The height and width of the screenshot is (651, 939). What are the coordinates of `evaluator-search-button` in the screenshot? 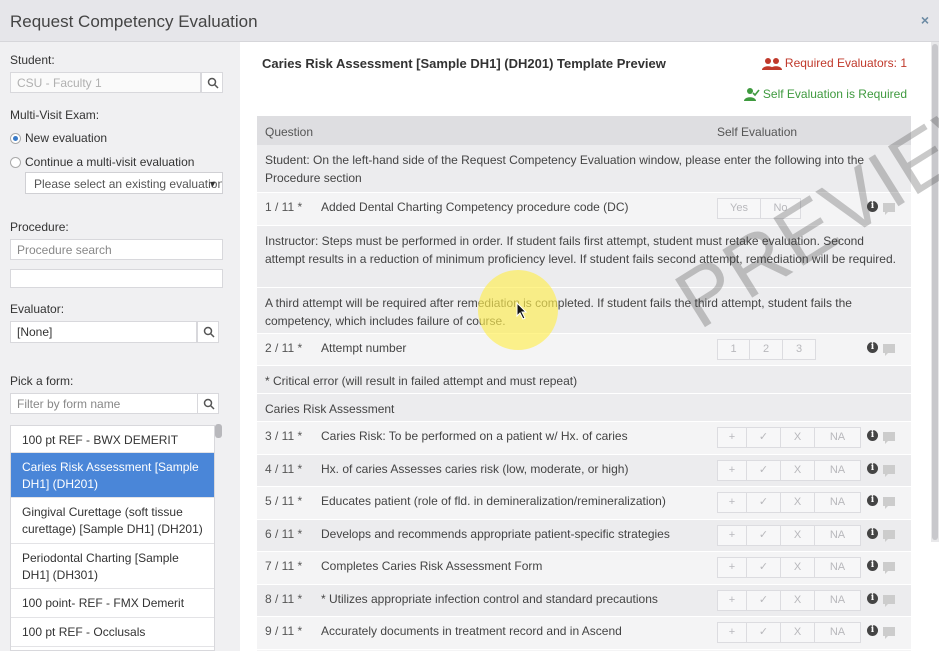 It's located at (208, 332).